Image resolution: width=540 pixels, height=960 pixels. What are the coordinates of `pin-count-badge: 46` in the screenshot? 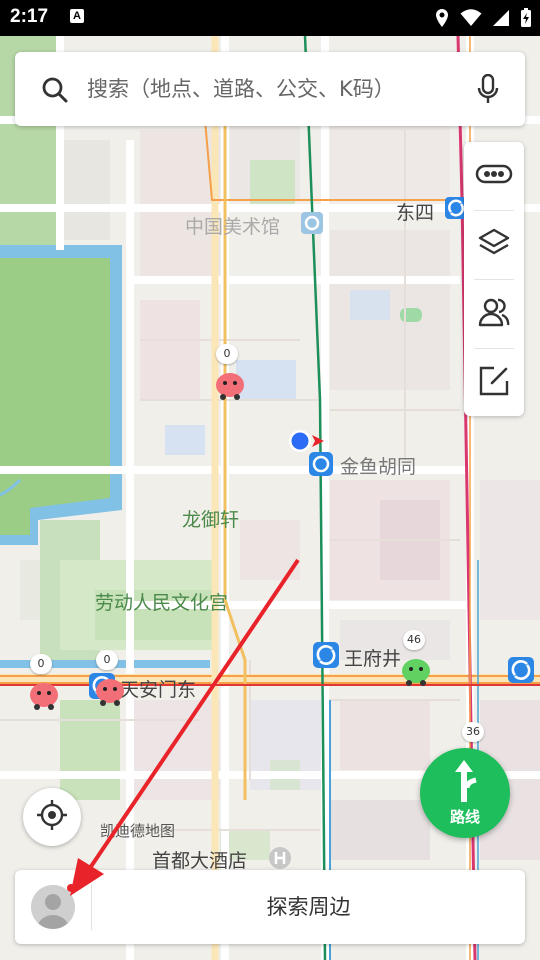 It's located at (414, 640).